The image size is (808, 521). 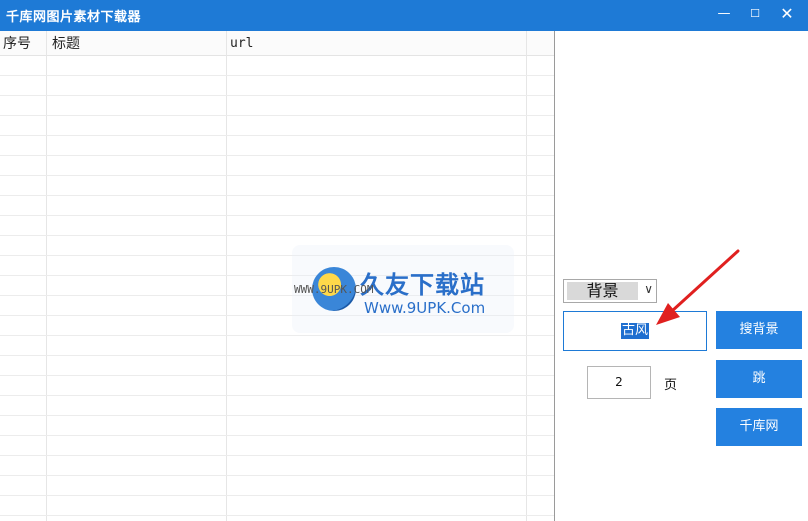 I want to click on site-logo-icon, so click(x=334, y=289).